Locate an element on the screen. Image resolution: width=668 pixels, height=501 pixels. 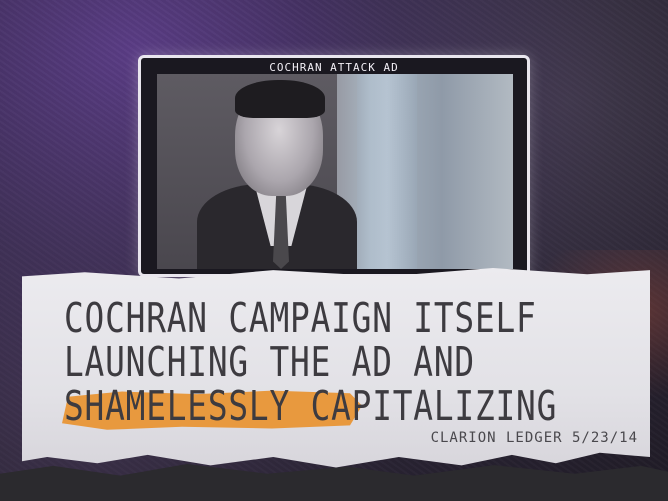
source-citation: CLARION LEDGER 5/23/14 is located at coordinates (534, 438).